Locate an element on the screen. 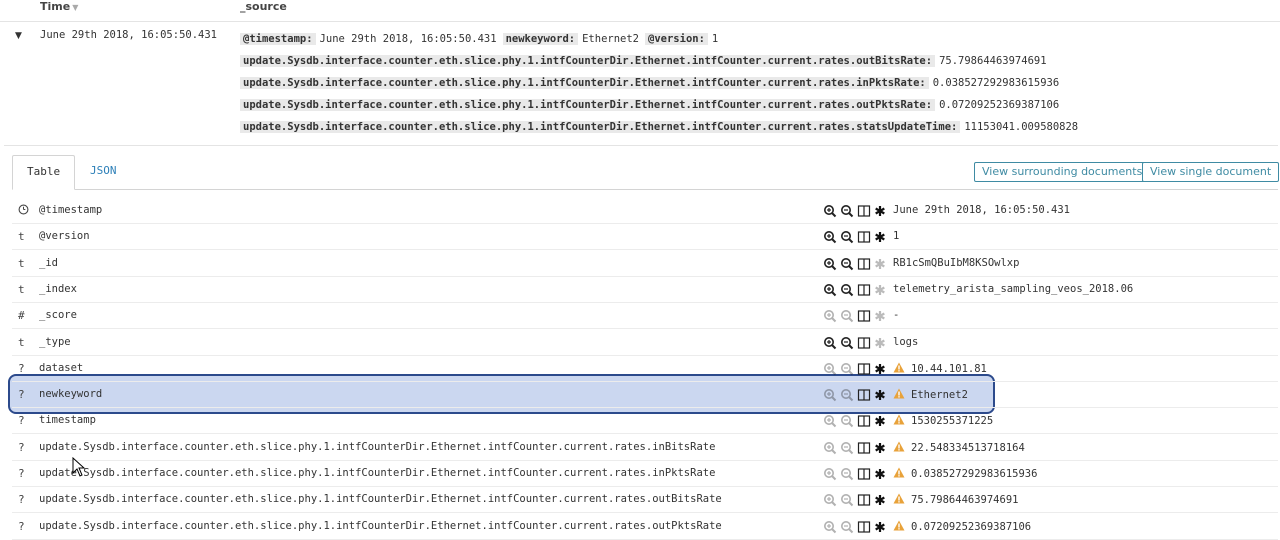 This screenshot has height=540, width=1280. field-value: telemetry_arista_sampling_veos_2018.06 is located at coordinates (1013, 289).